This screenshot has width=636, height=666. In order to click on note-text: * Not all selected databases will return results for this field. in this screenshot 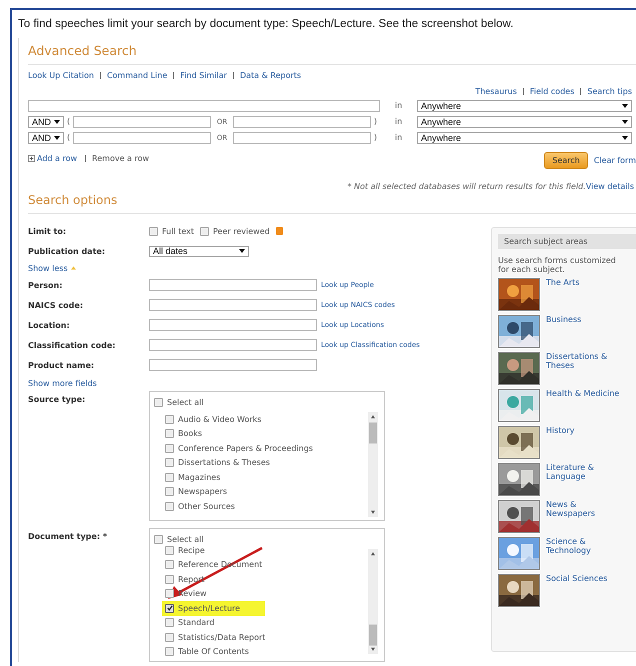, I will do `click(466, 186)`.